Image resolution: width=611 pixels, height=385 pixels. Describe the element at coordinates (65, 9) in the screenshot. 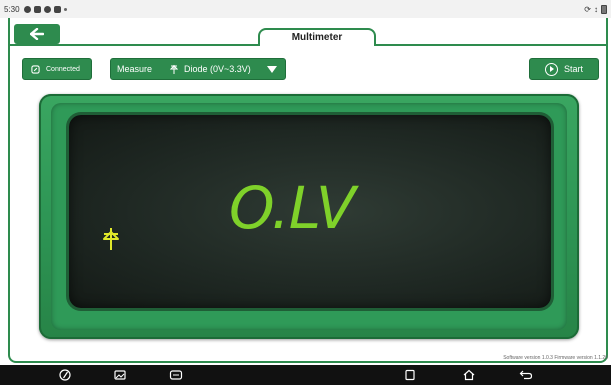

I see `more-notifications-icon` at that location.